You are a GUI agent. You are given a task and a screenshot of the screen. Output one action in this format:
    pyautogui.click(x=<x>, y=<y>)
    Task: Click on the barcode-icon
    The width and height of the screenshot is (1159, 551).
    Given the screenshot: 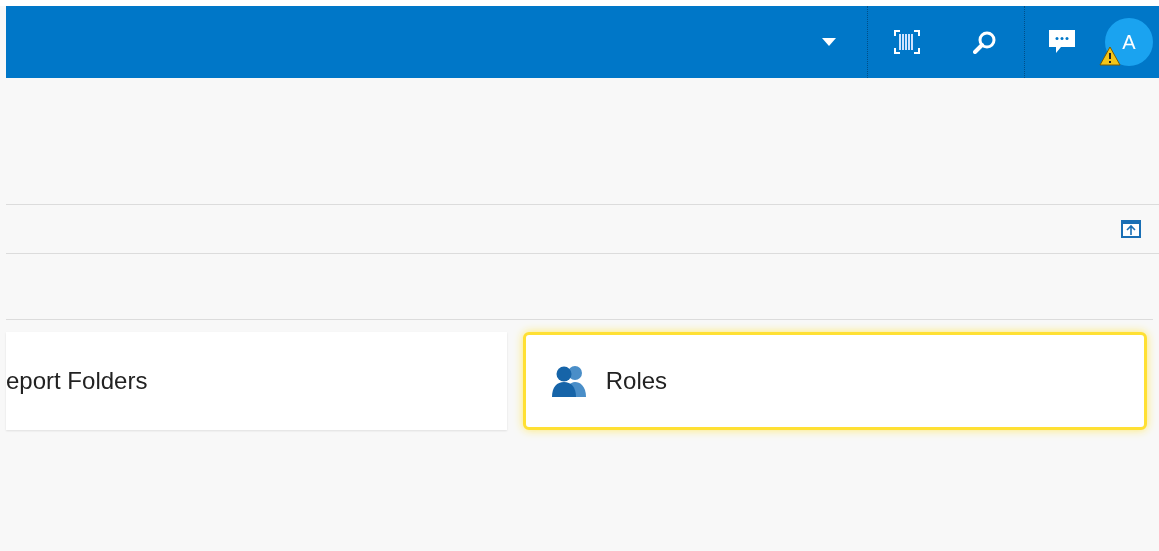 What is the action you would take?
    pyautogui.click(x=907, y=42)
    